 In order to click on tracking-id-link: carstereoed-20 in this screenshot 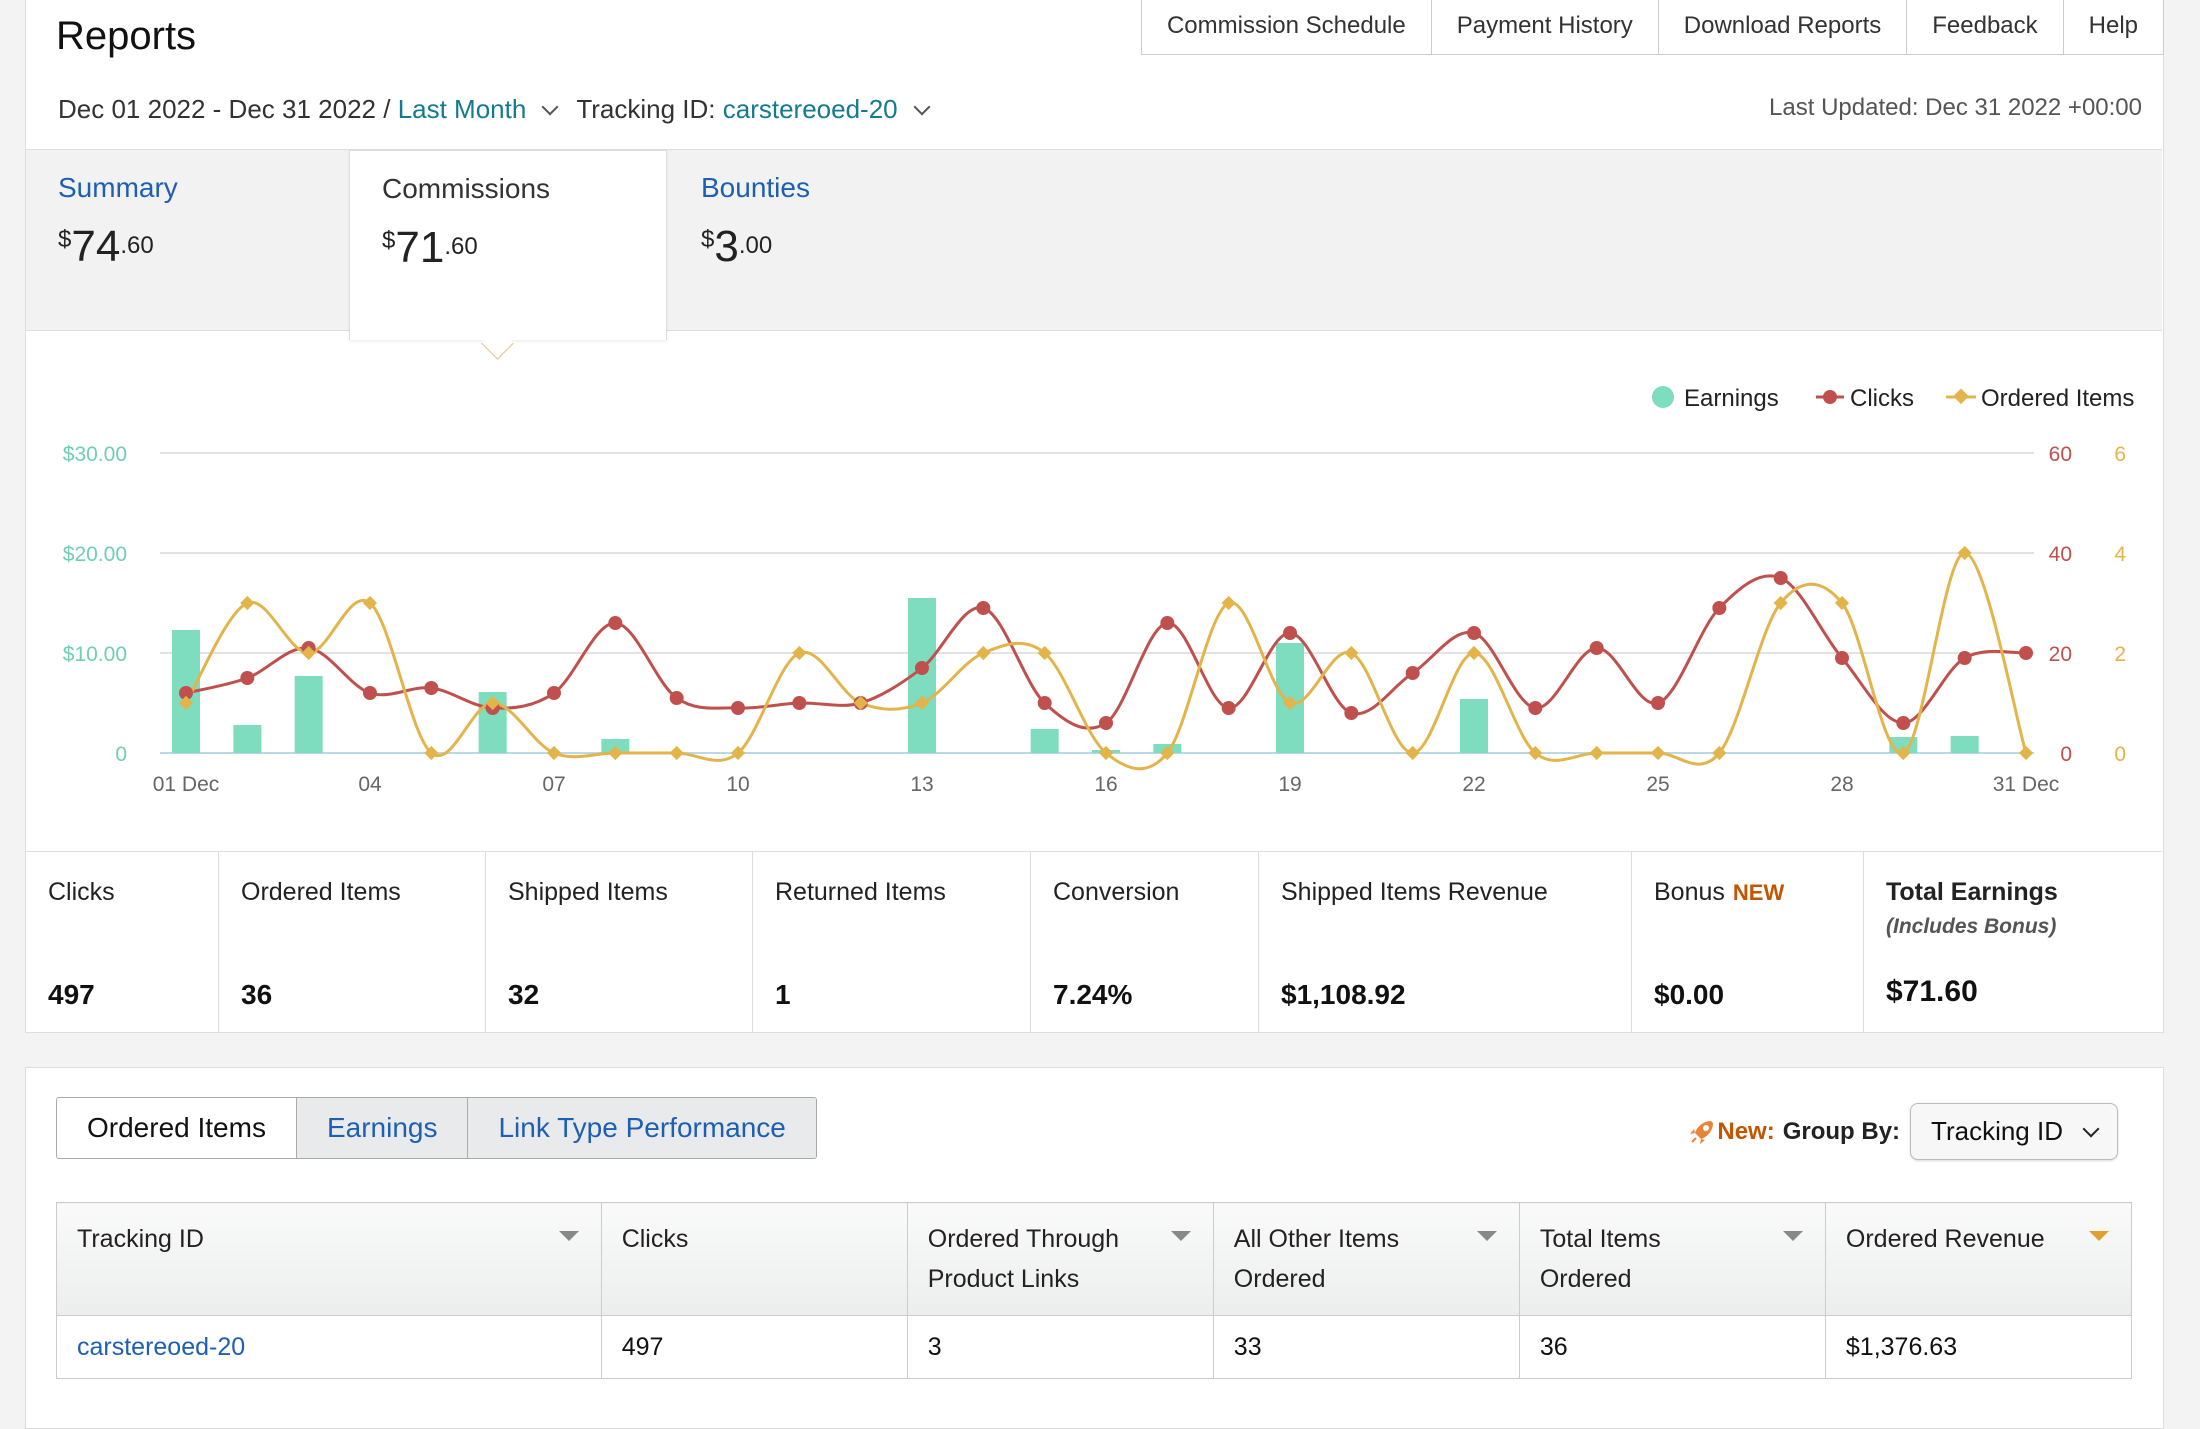, I will do `click(329, 1347)`.